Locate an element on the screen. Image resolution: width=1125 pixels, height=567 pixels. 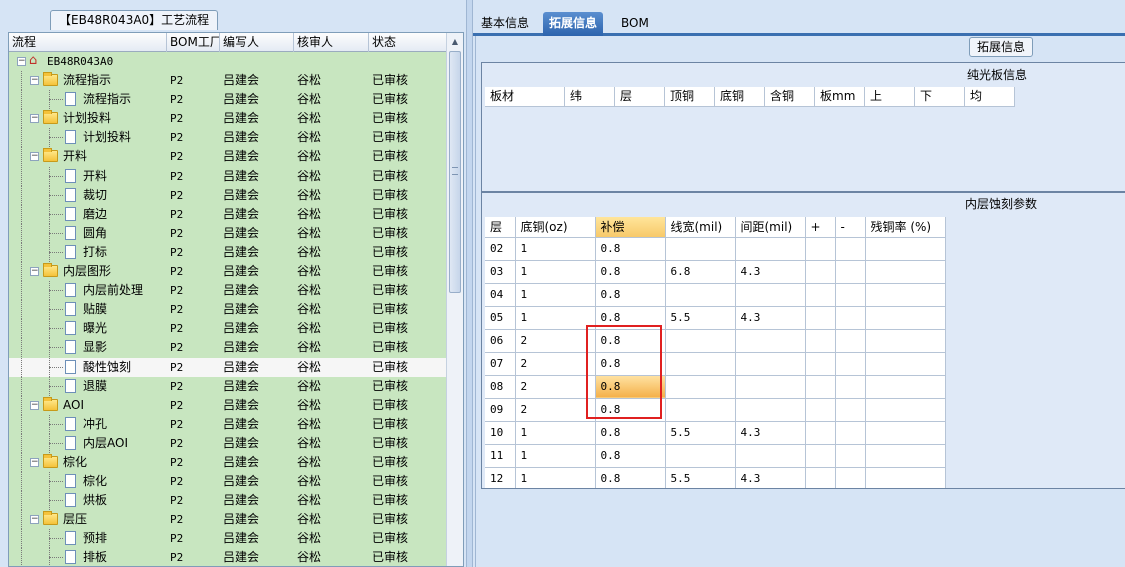
process-step-cell: − AOI is located at coordinates (88, 405).